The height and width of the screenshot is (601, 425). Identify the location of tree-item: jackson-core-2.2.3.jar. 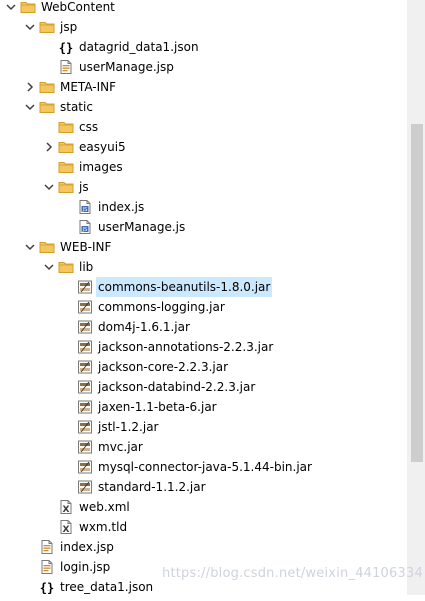
(200, 367).